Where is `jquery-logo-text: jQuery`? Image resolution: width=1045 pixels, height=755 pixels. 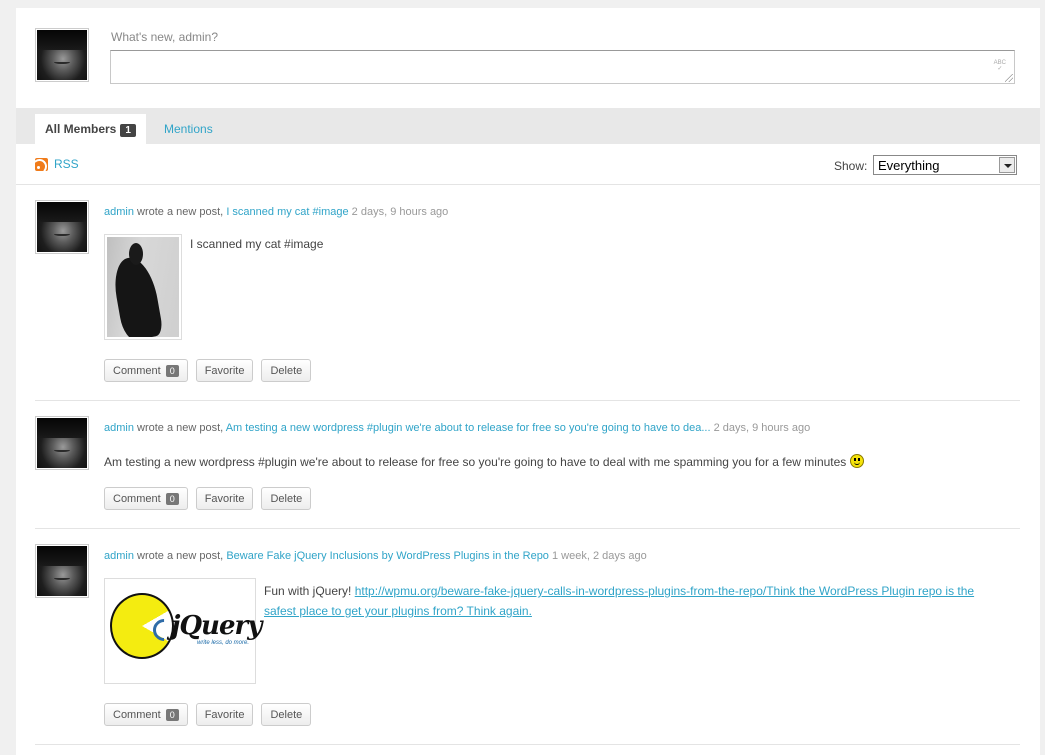 jquery-logo-text: jQuery is located at coordinates (216, 626).